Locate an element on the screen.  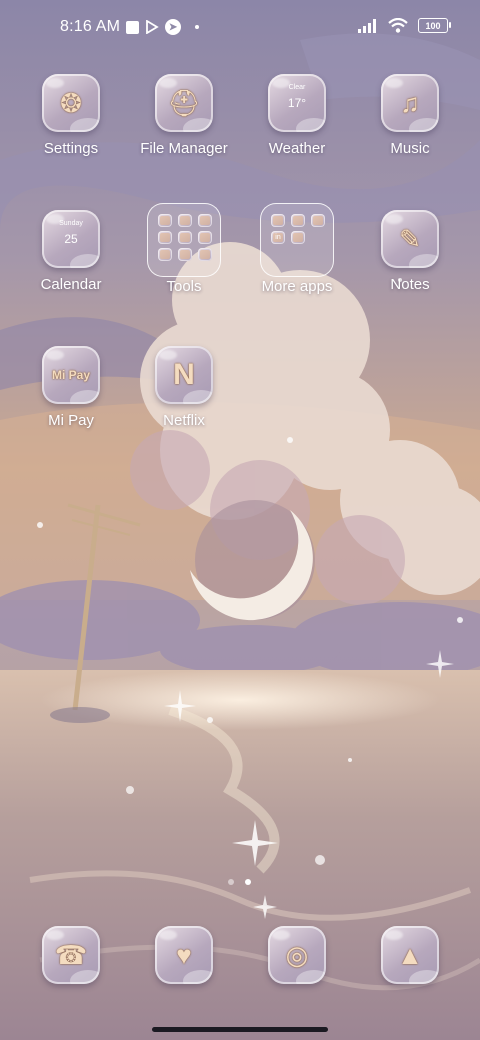
mi-pay-glyph: Mi Pay is located at coordinates (70, 375).